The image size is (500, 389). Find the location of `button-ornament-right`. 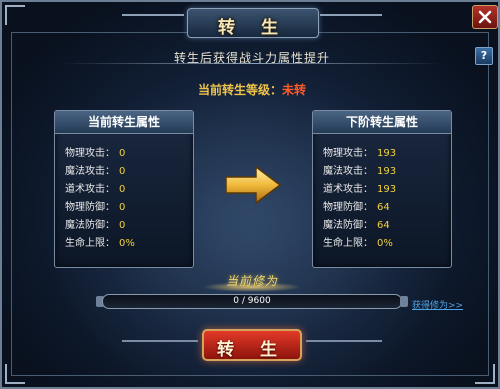

button-ornament-right is located at coordinates (344, 341).